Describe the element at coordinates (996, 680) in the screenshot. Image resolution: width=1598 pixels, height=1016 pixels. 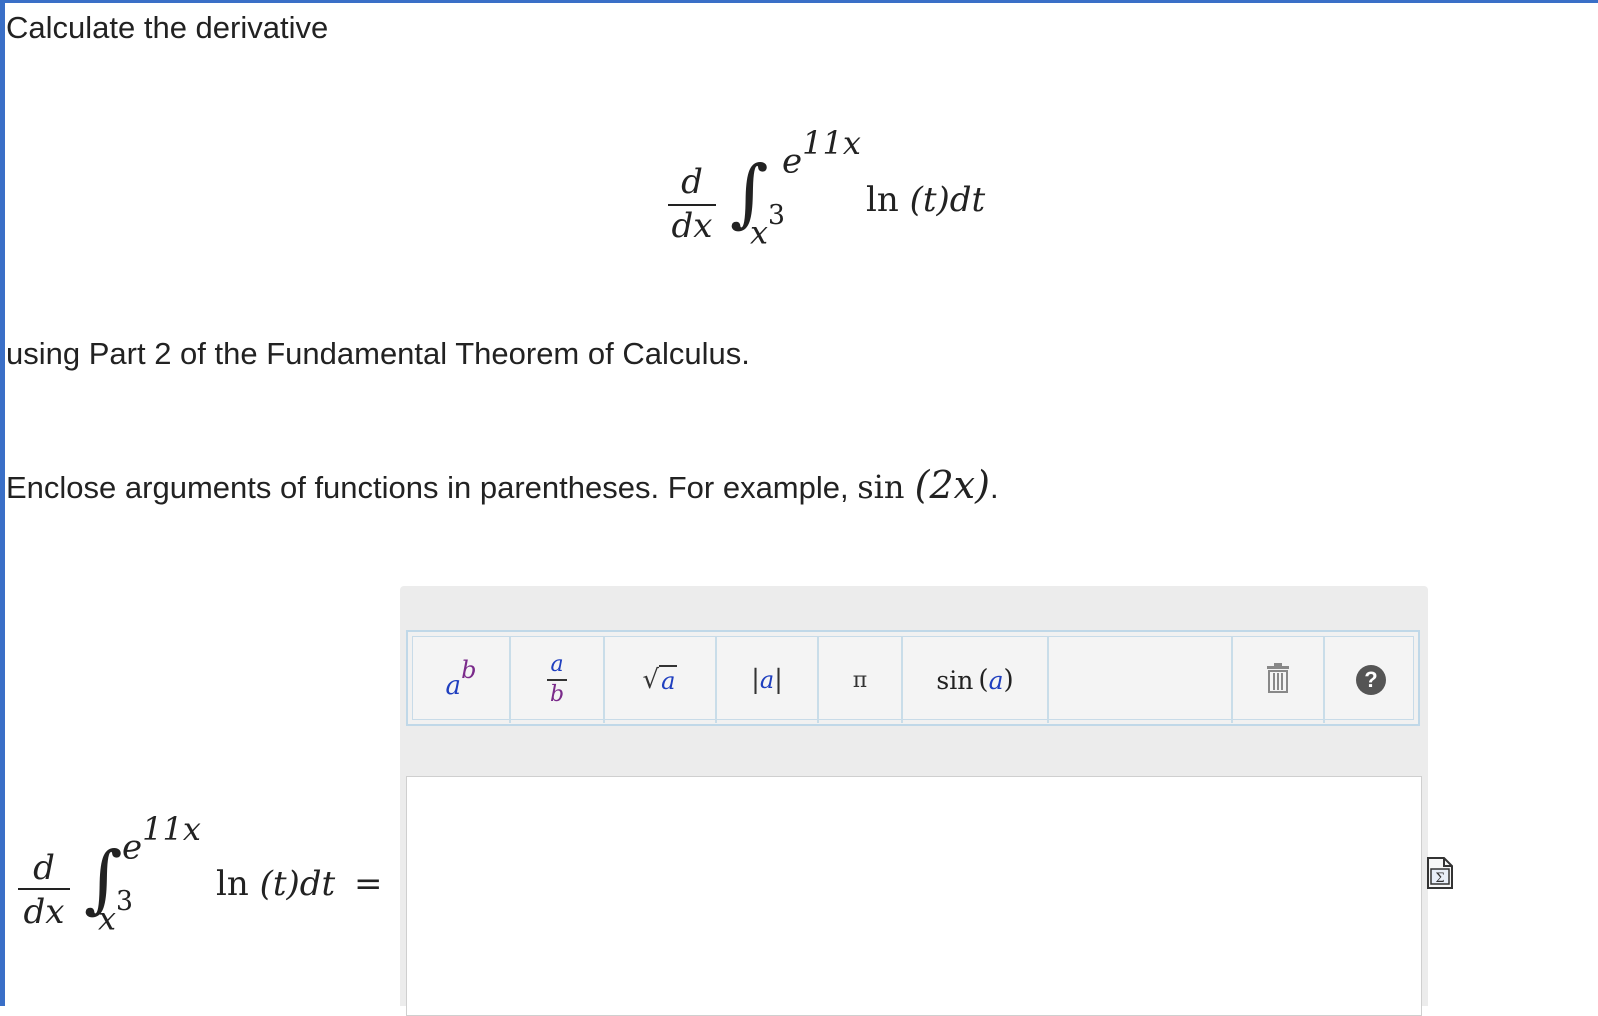
I see `sin-argument: a` at that location.